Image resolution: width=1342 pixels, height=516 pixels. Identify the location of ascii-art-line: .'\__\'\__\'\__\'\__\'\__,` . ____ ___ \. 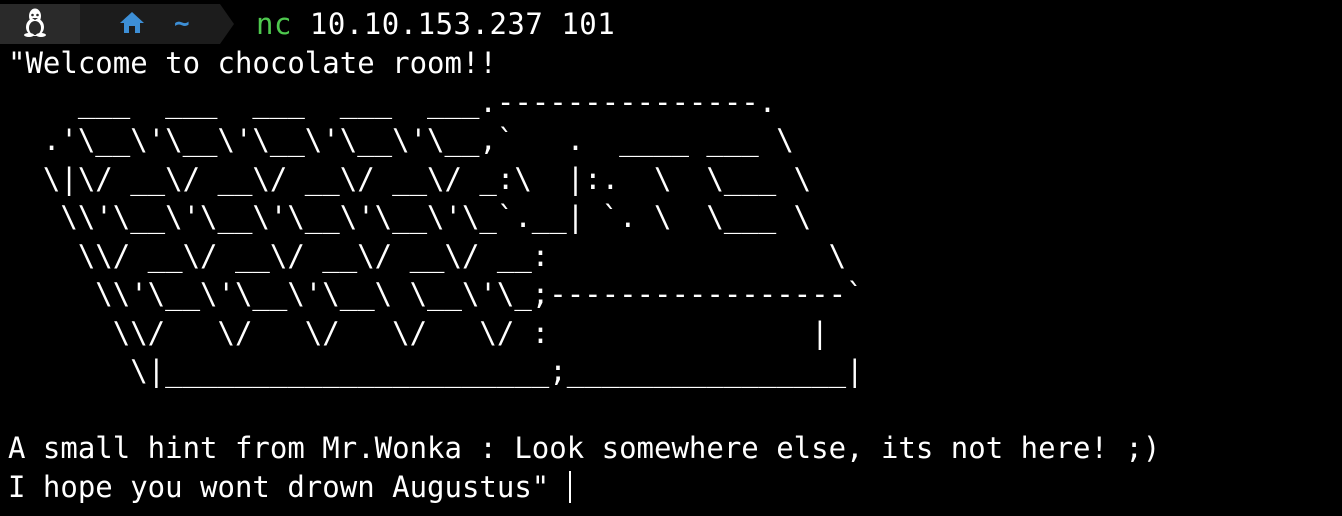
(401, 140).